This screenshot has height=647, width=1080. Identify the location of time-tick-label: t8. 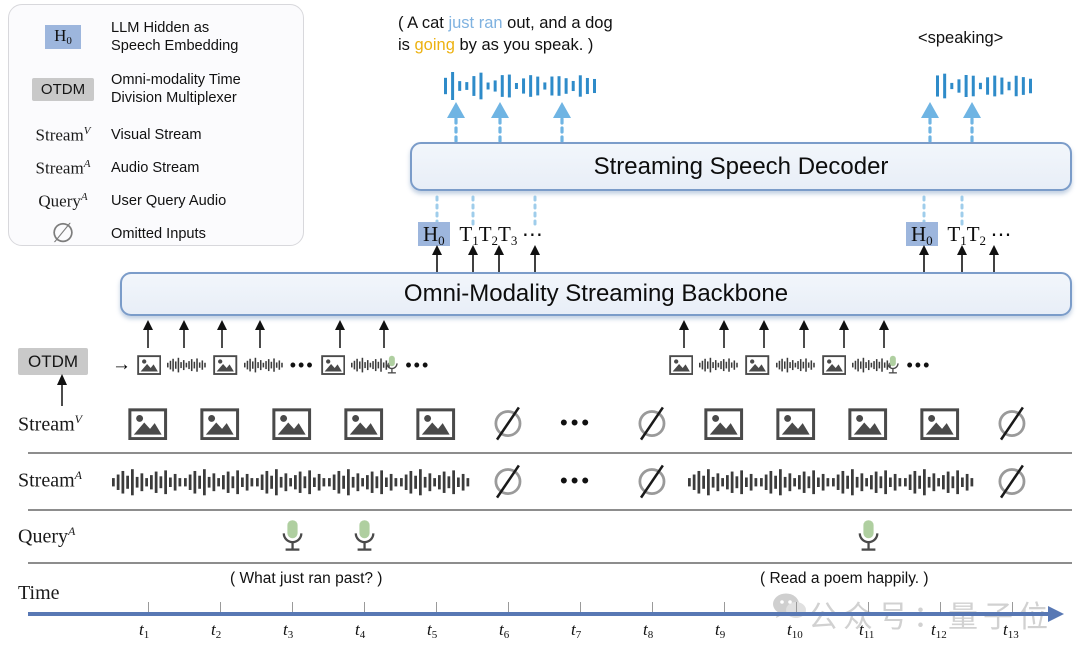
(648, 630).